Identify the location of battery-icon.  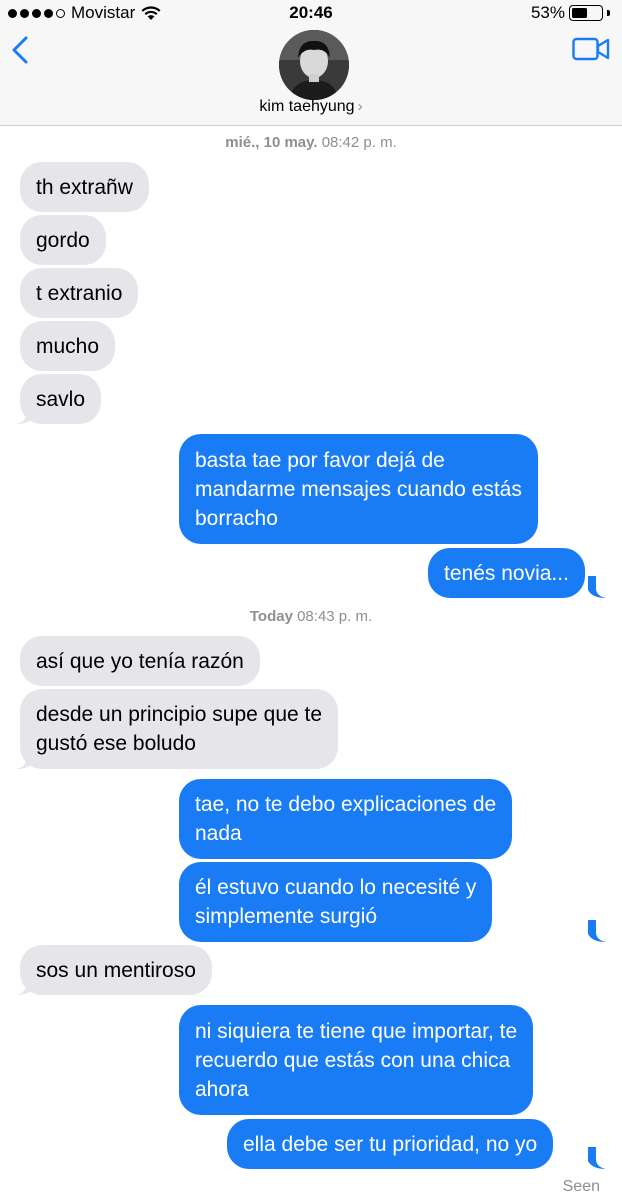
(586, 13).